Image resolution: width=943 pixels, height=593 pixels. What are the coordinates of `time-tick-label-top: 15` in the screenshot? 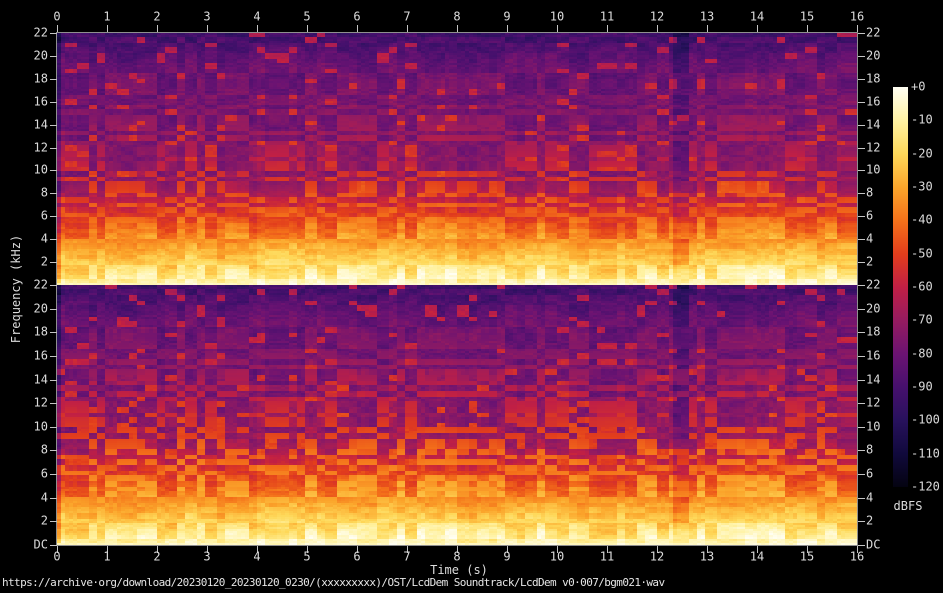 It's located at (807, 16).